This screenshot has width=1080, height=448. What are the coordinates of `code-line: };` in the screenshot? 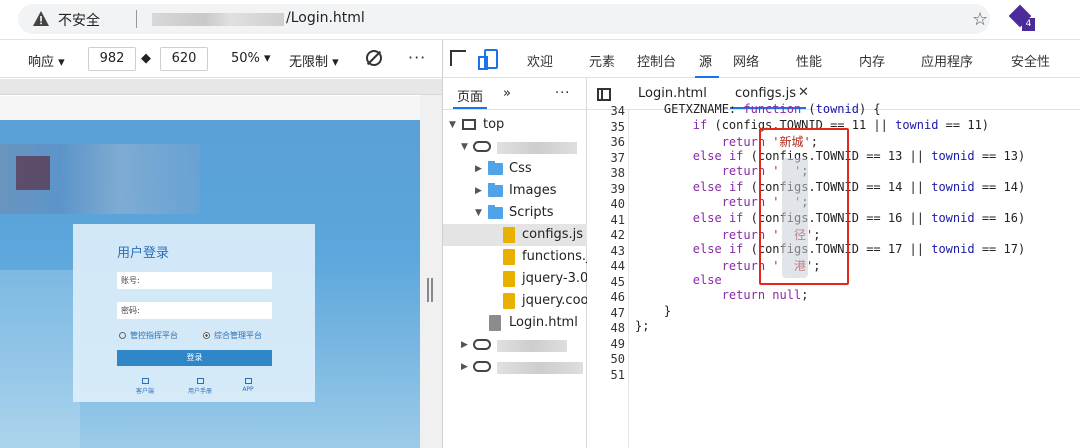 It's located at (642, 326).